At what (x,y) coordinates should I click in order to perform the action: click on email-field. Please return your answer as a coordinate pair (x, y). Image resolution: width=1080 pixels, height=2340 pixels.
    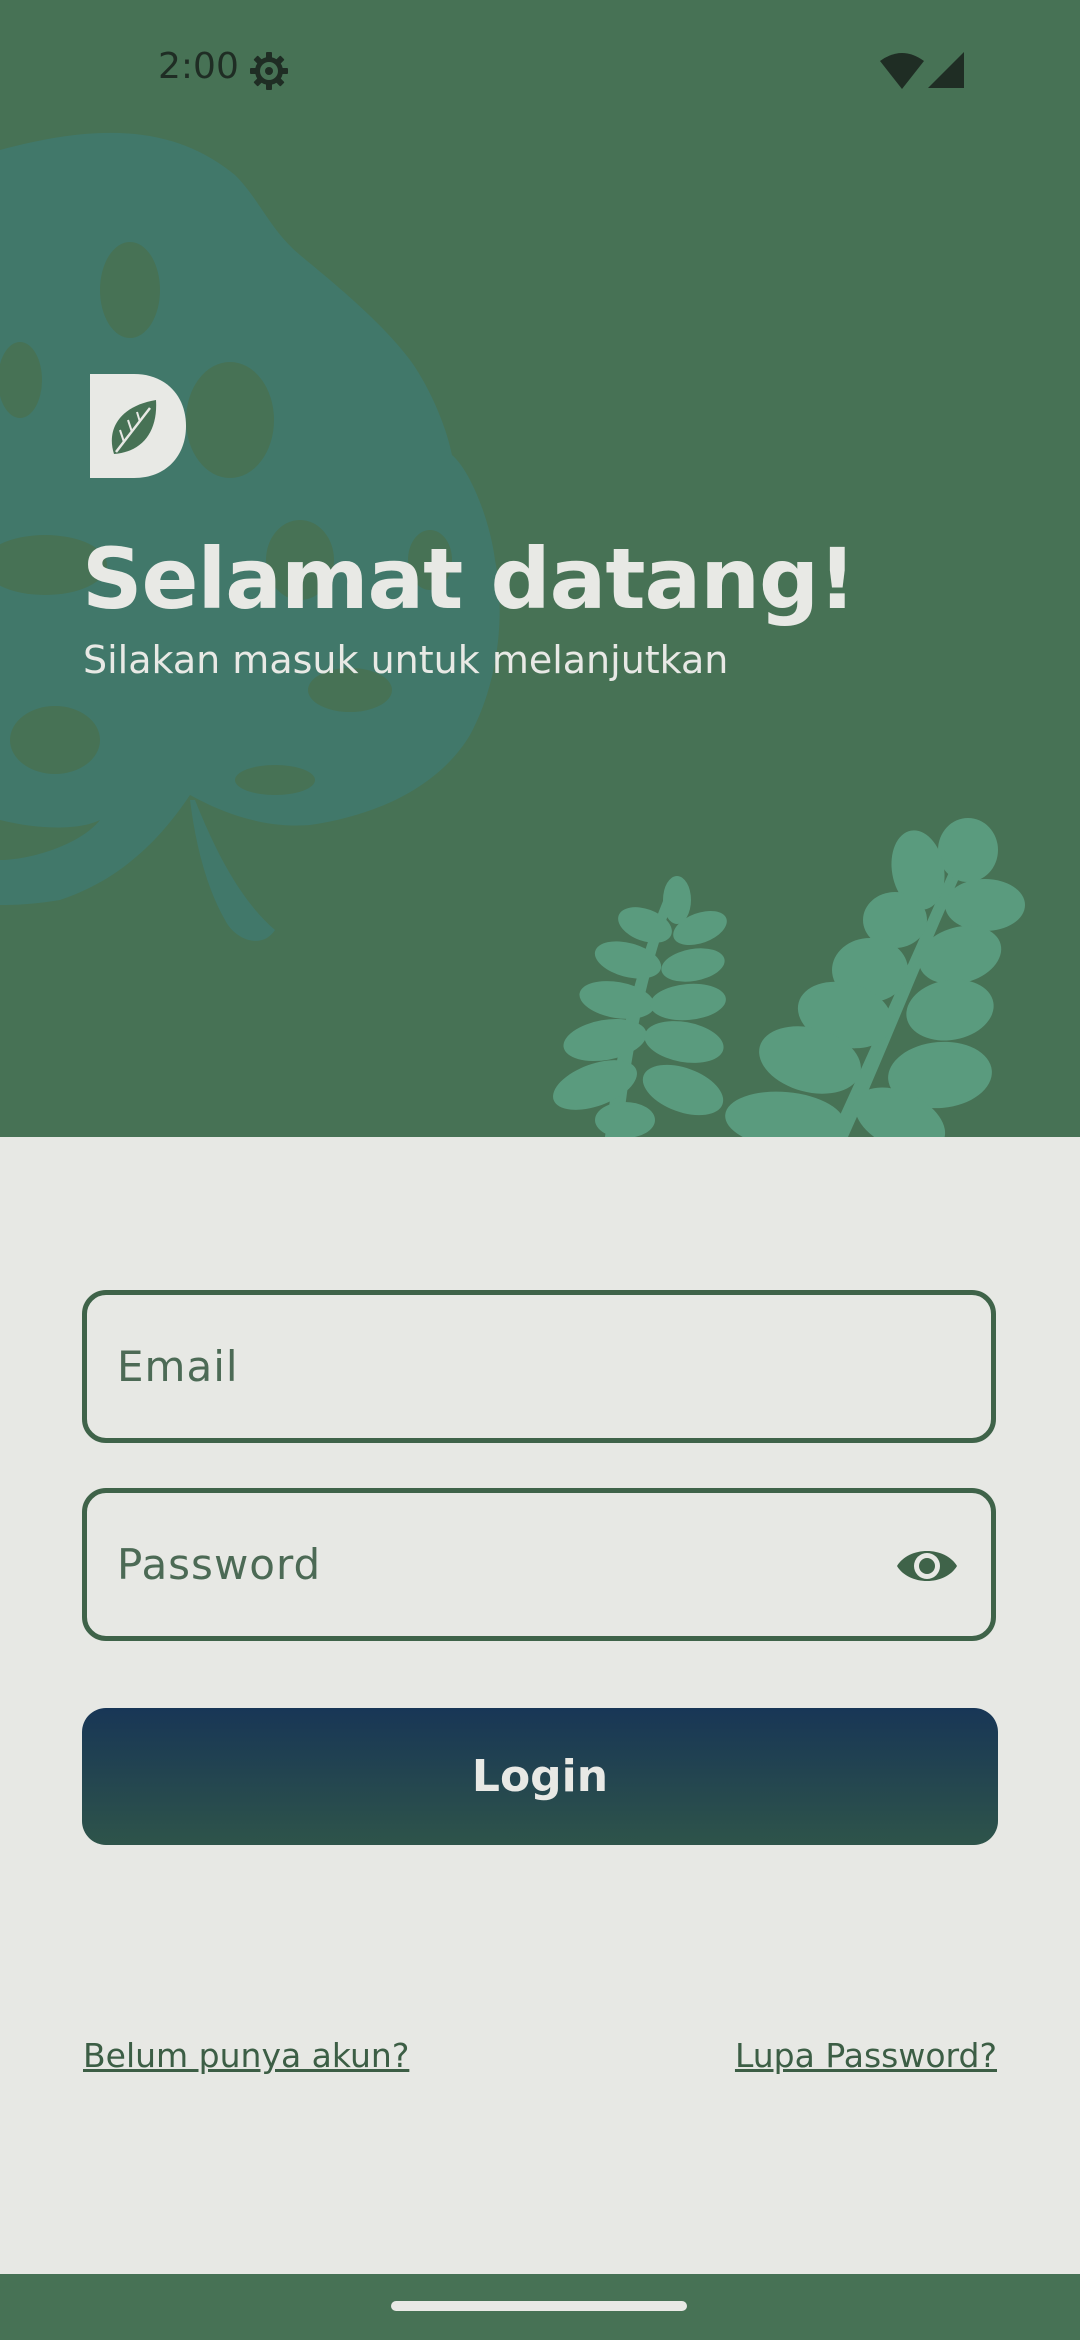
    Looking at the image, I should click on (539, 1366).